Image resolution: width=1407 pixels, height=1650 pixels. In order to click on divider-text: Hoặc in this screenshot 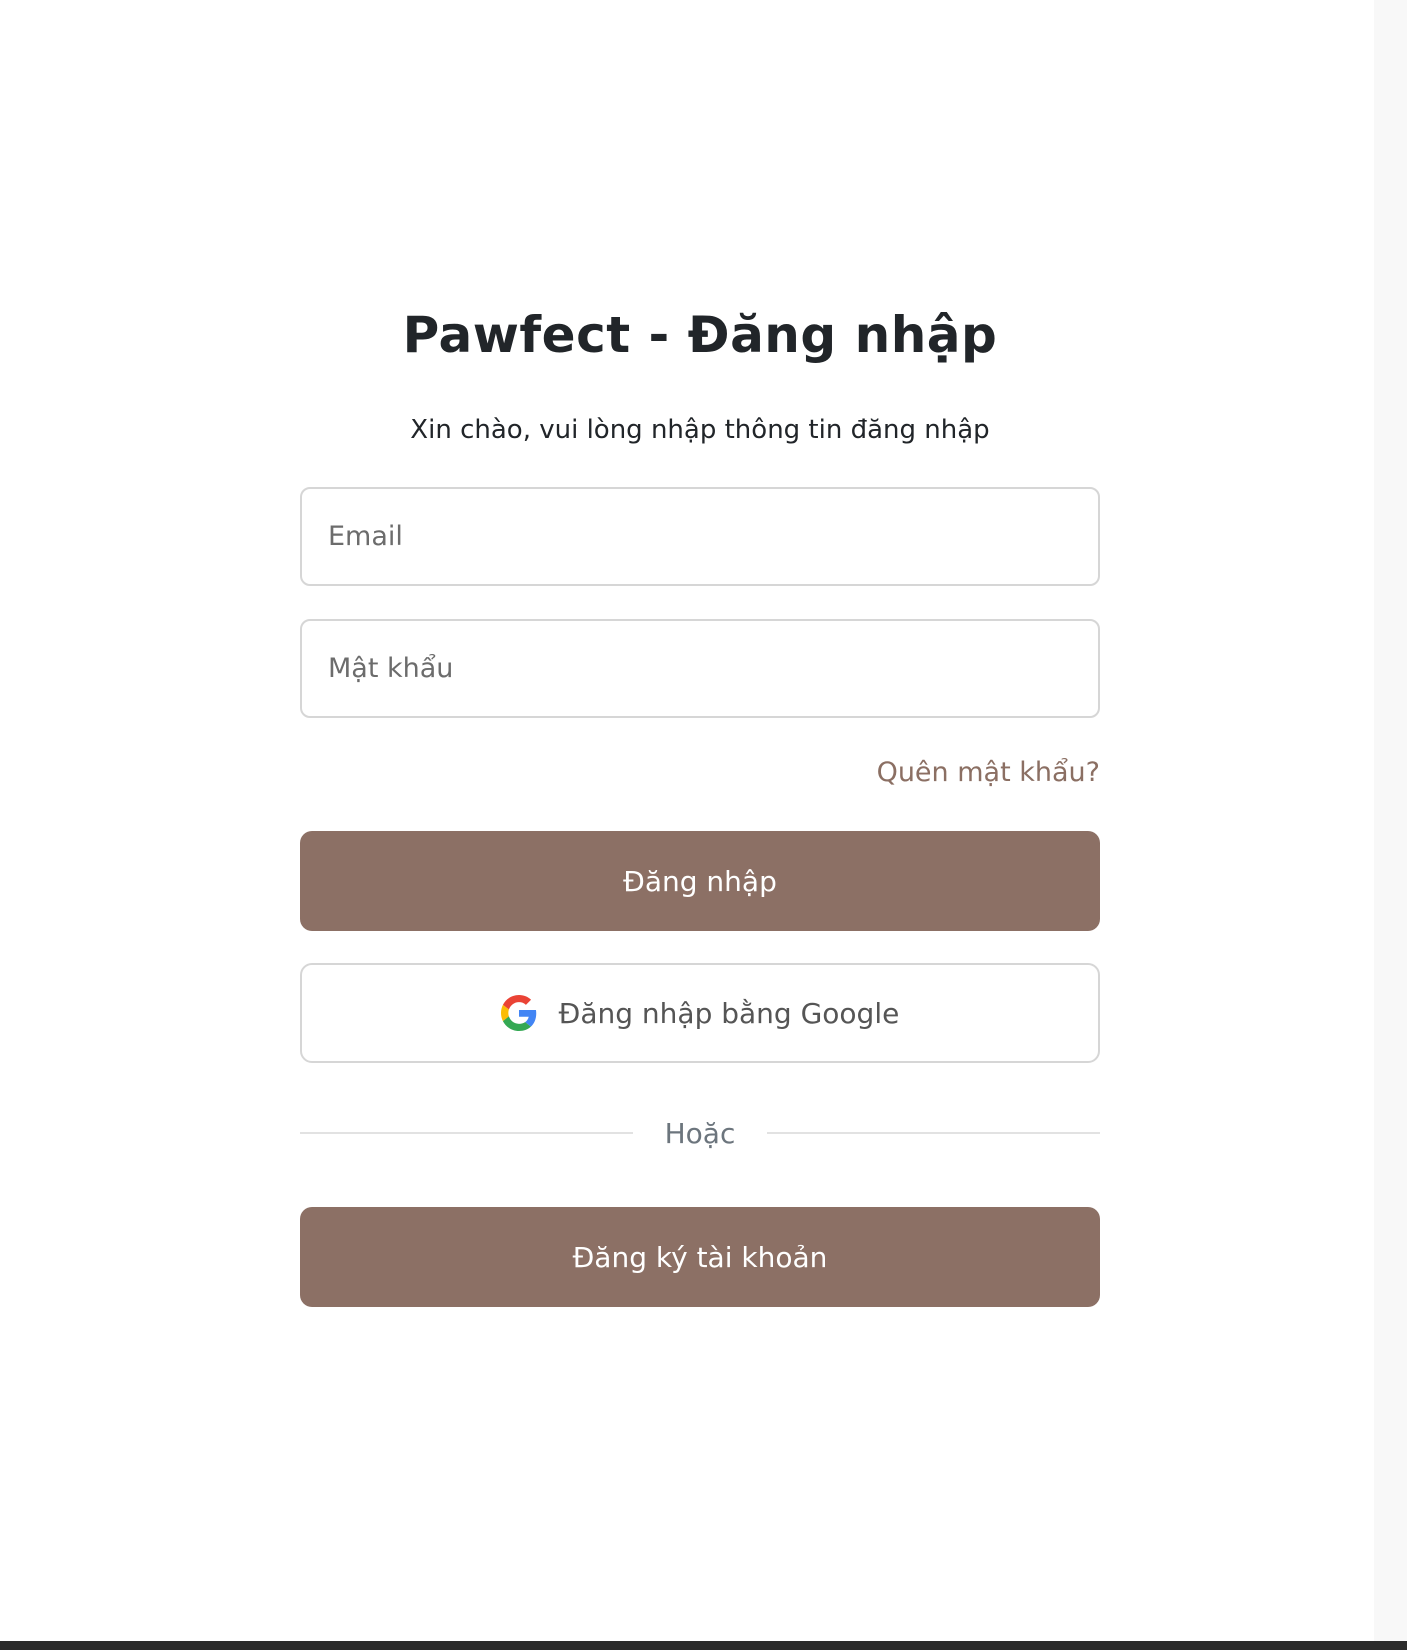, I will do `click(700, 1133)`.